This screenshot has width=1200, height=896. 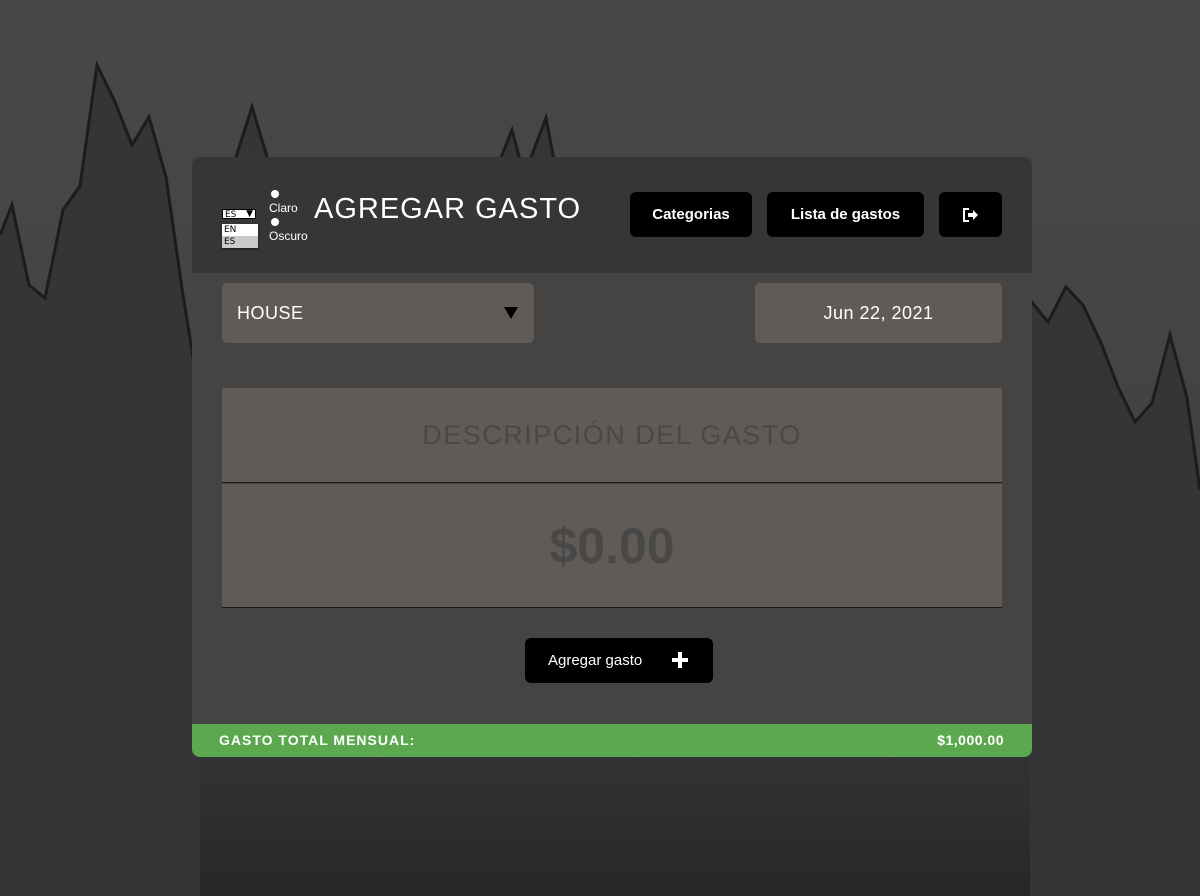 I want to click on category-select: HOUSE, so click(x=378, y=313).